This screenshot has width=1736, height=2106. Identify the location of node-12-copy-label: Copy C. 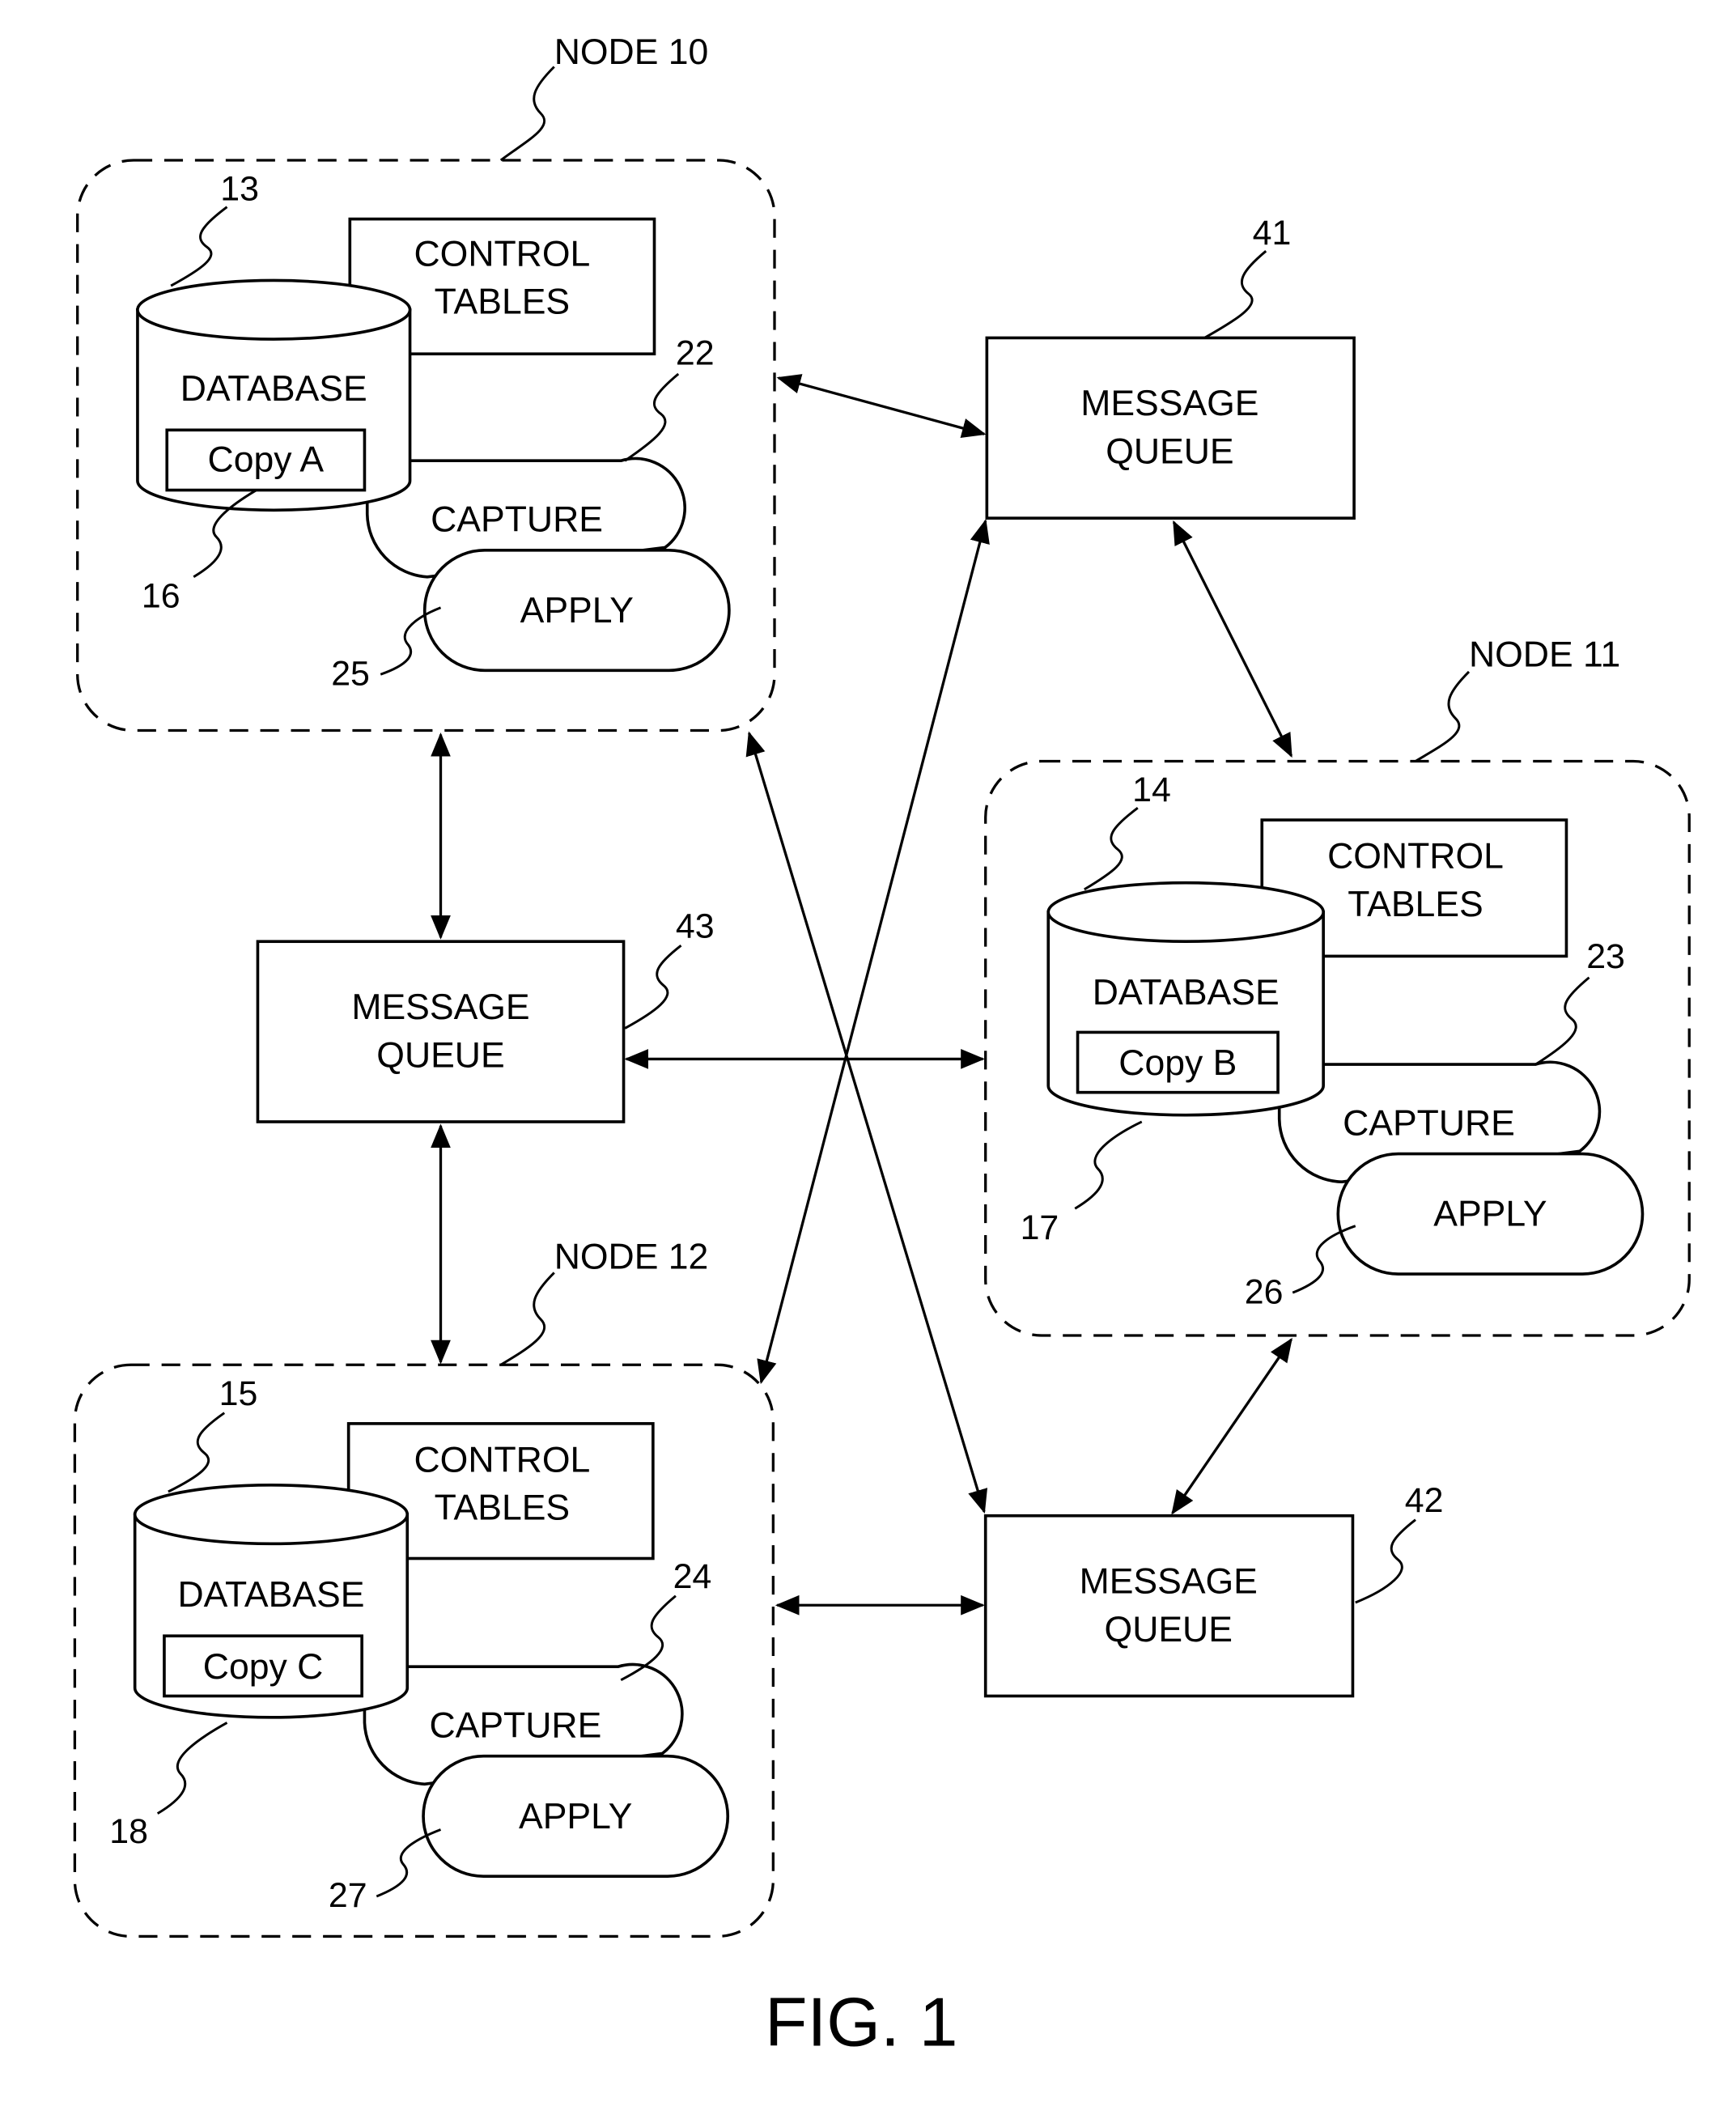
(263, 1667).